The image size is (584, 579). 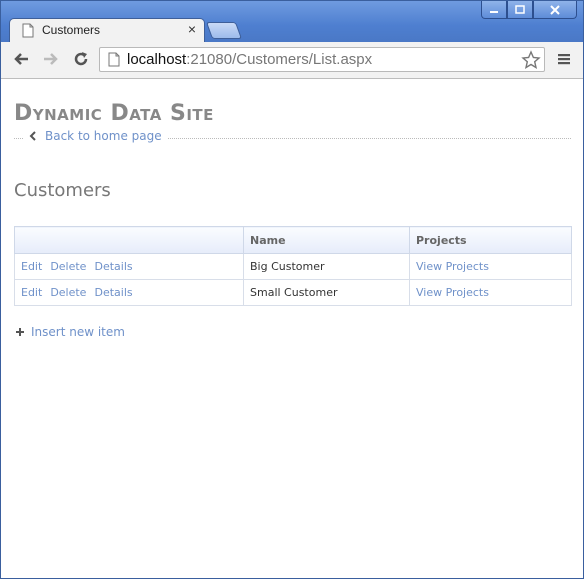 What do you see at coordinates (326, 266) in the screenshot?
I see `customer-name-cell: Big Customer` at bounding box center [326, 266].